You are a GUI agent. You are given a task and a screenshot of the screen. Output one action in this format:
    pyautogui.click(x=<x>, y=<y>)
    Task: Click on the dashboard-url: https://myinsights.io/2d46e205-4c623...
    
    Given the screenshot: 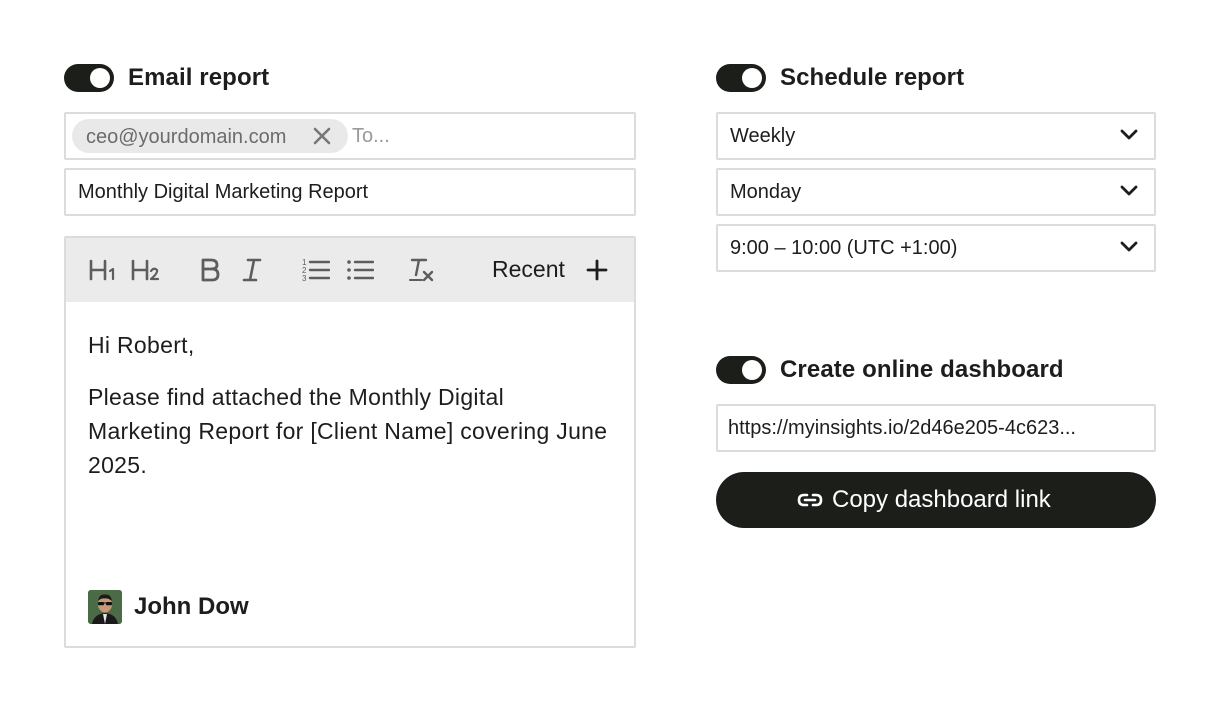 What is the action you would take?
    pyautogui.click(x=902, y=428)
    